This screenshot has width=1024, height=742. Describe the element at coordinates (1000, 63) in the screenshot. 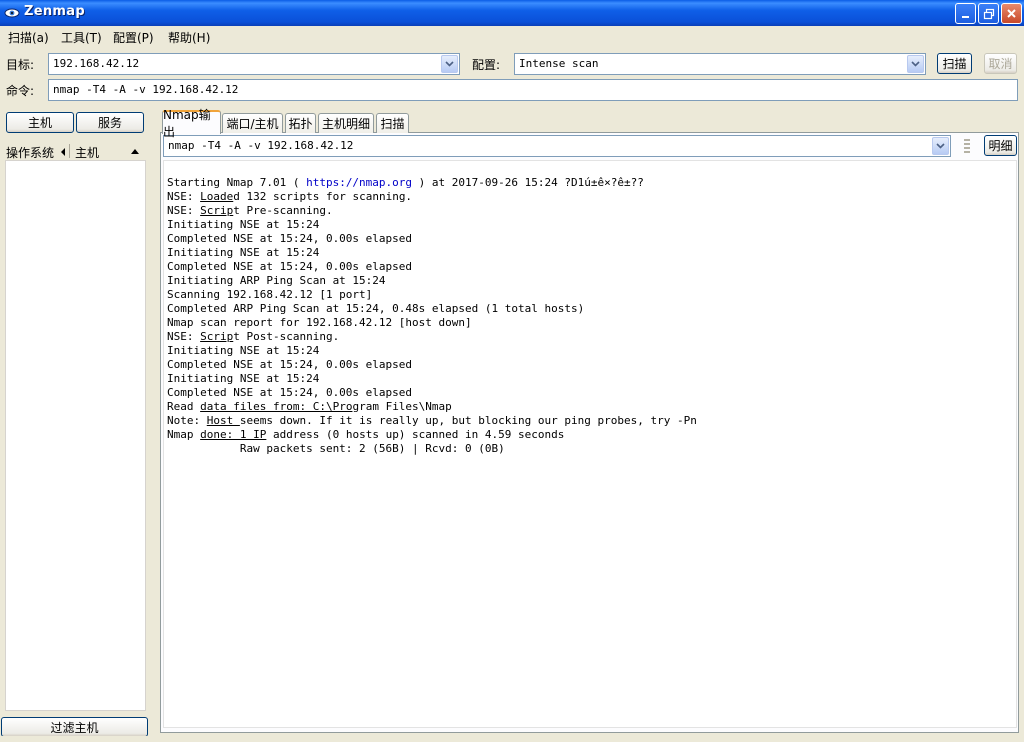

I see `cancel-button: 取消` at that location.